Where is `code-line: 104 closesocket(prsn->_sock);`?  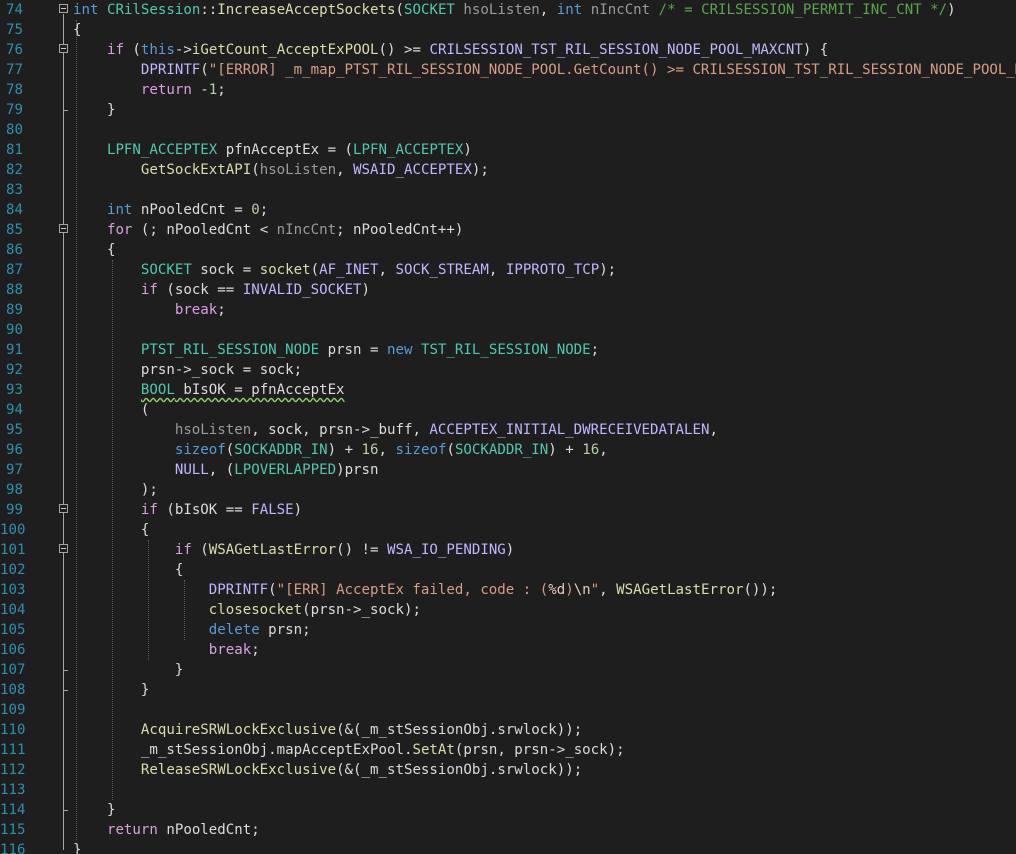
code-line: 104 closesocket(prsn->_sock); is located at coordinates (508, 610).